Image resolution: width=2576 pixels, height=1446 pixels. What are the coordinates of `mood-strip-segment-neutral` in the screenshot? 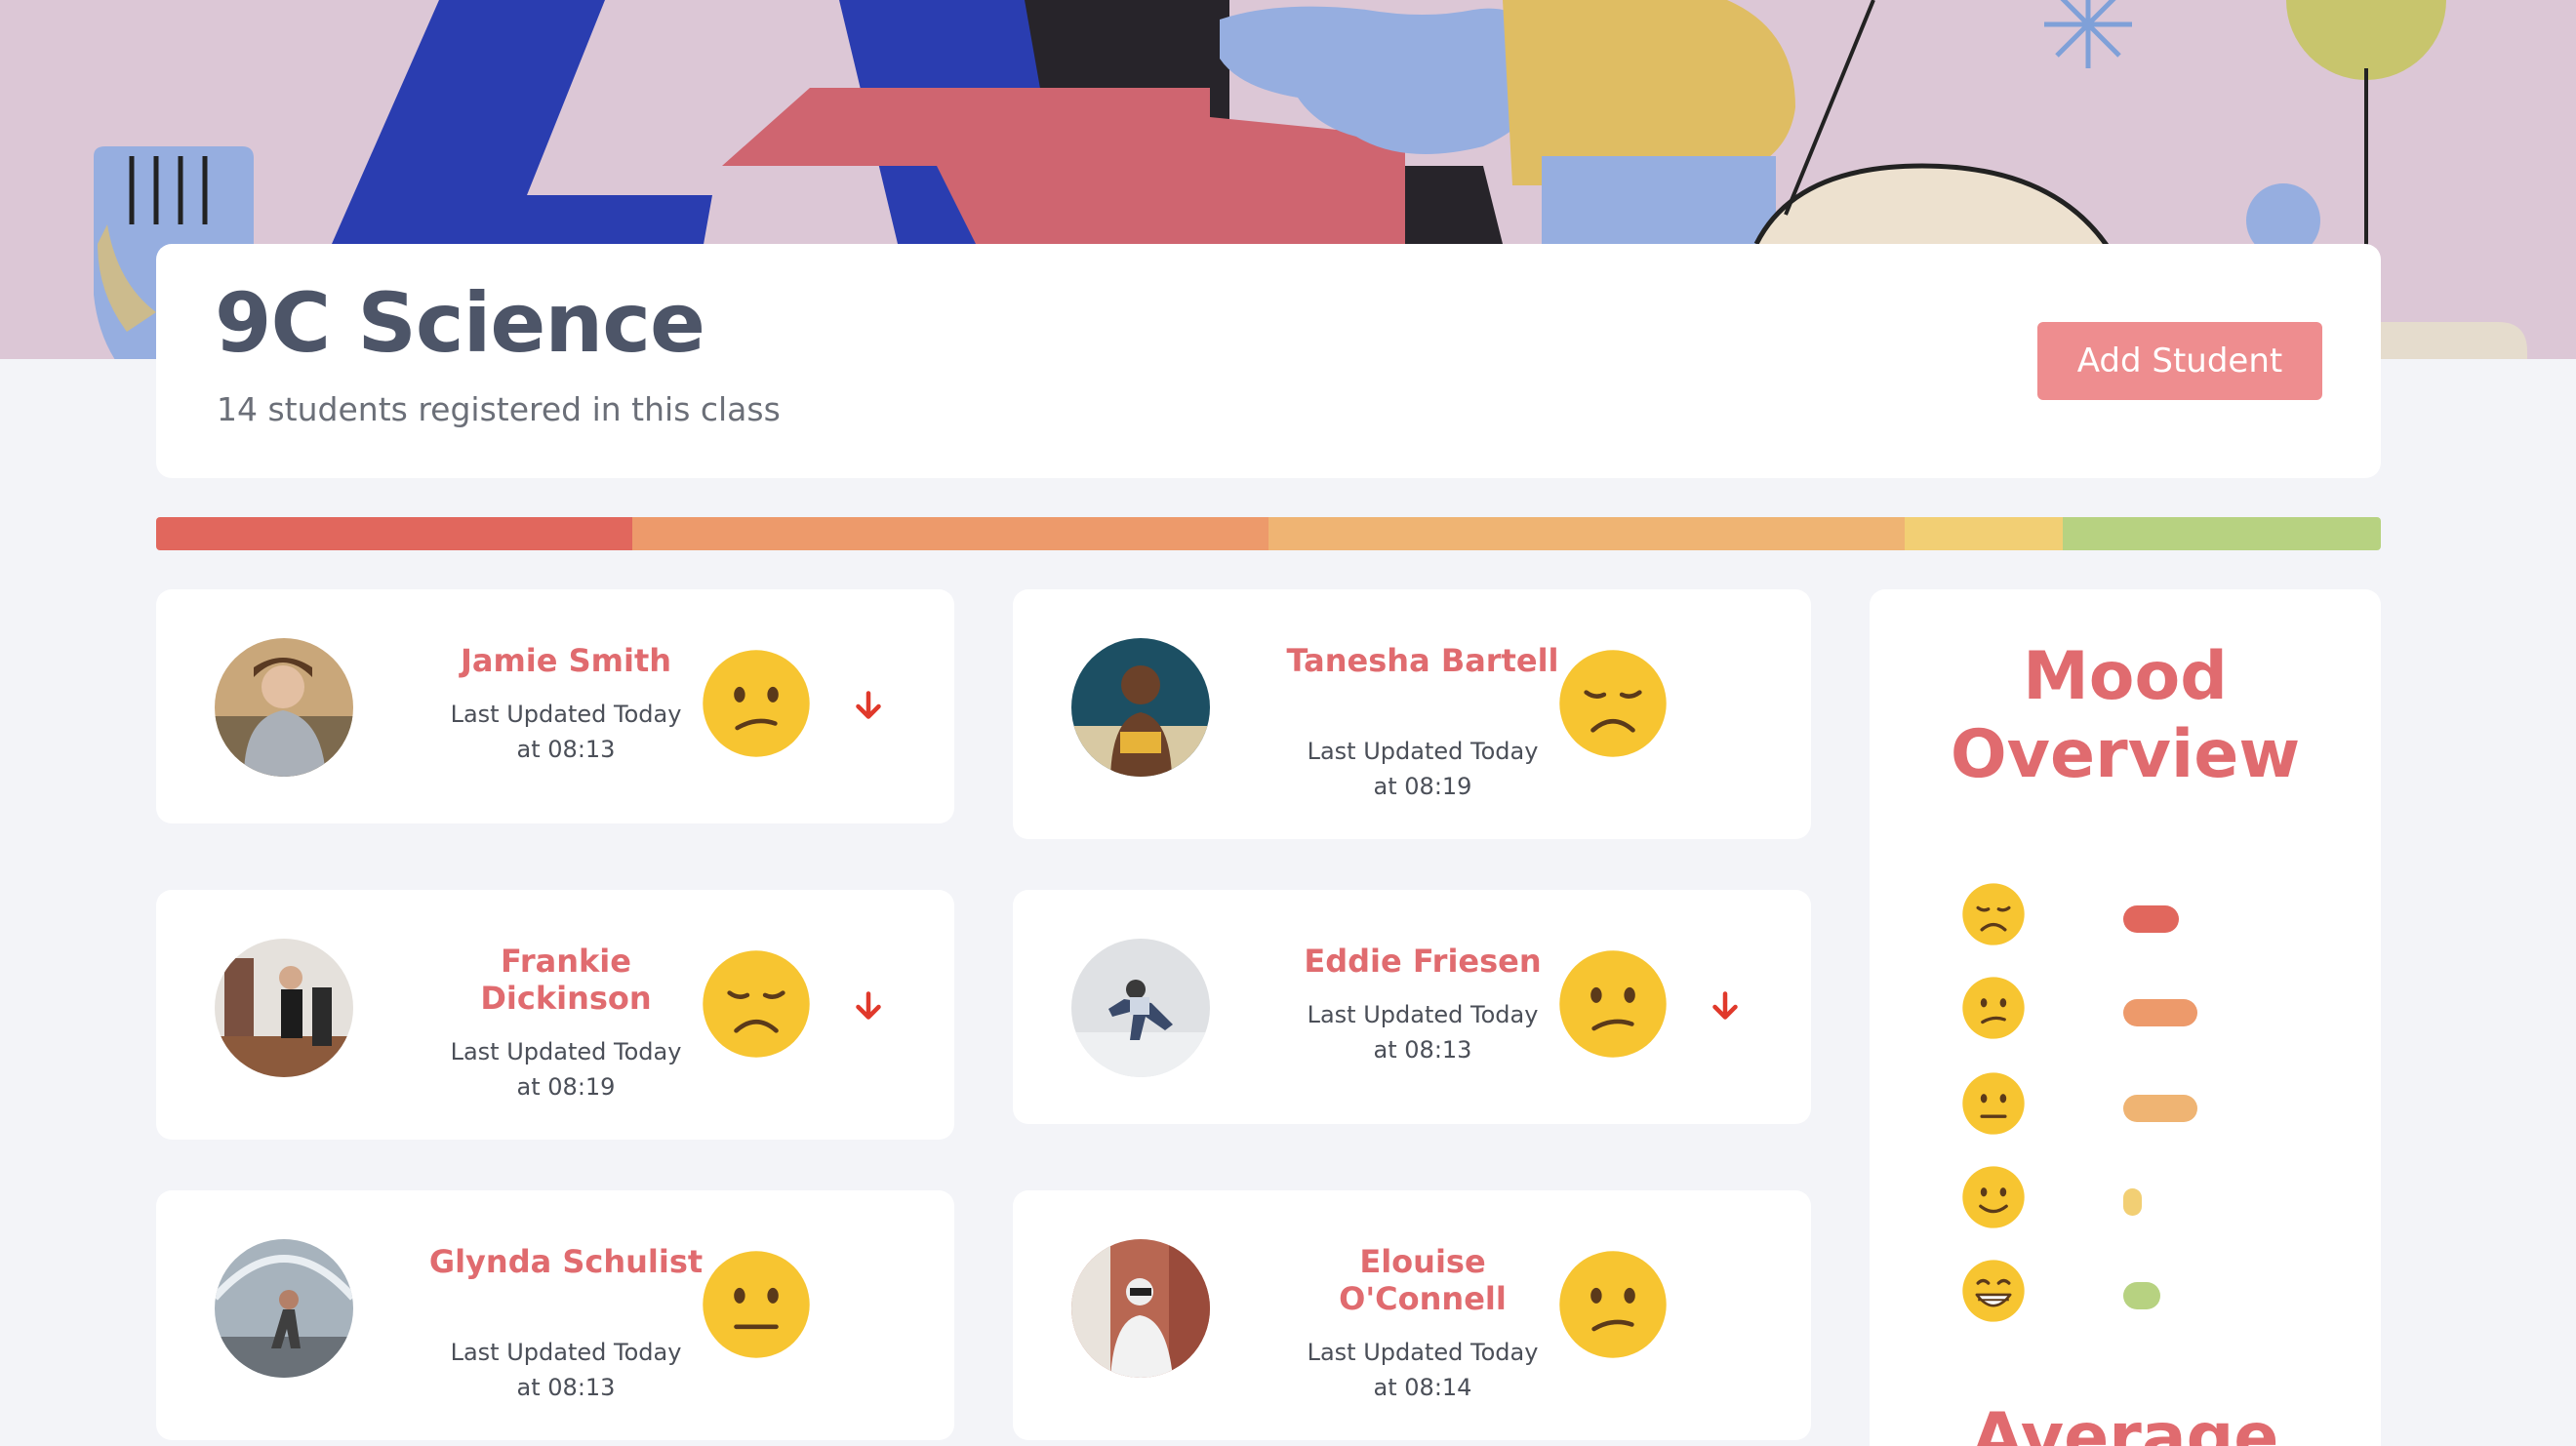 It's located at (1587, 533).